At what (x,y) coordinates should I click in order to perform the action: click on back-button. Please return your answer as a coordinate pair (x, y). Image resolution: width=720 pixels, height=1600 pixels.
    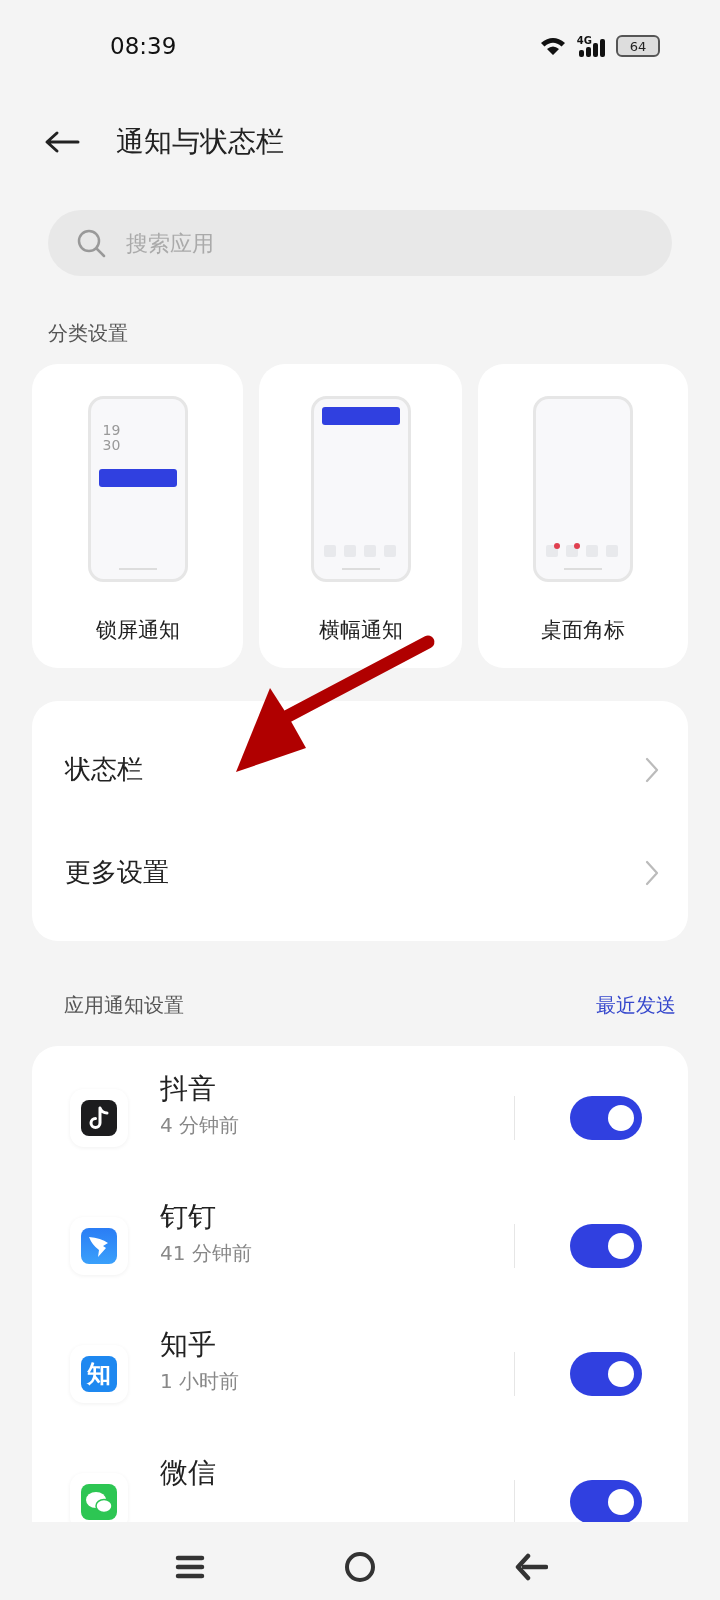
    Looking at the image, I should click on (62, 142).